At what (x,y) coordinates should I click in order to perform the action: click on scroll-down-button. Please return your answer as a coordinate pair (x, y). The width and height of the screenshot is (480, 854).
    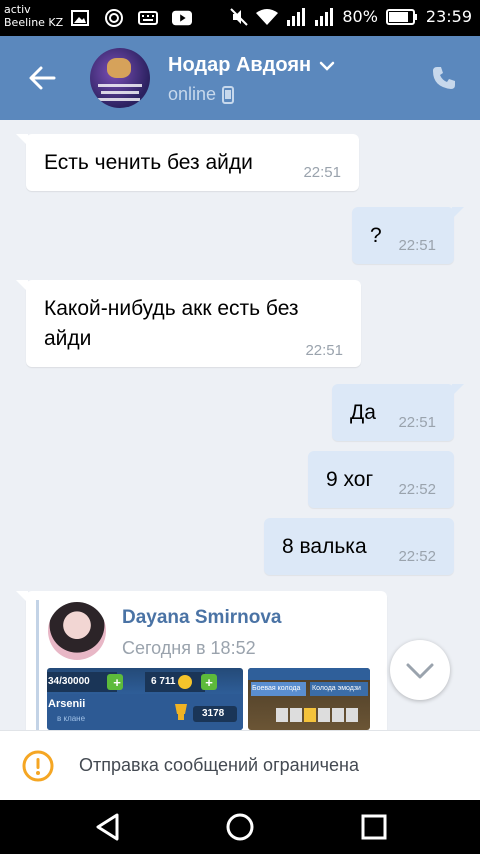
    Looking at the image, I should click on (420, 670).